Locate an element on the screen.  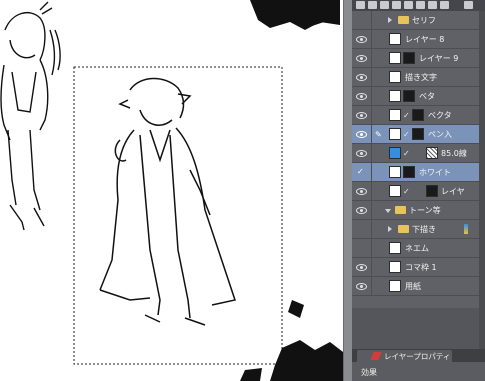
layer-row-tone-folder: トーン等 is located at coordinates (418, 210).